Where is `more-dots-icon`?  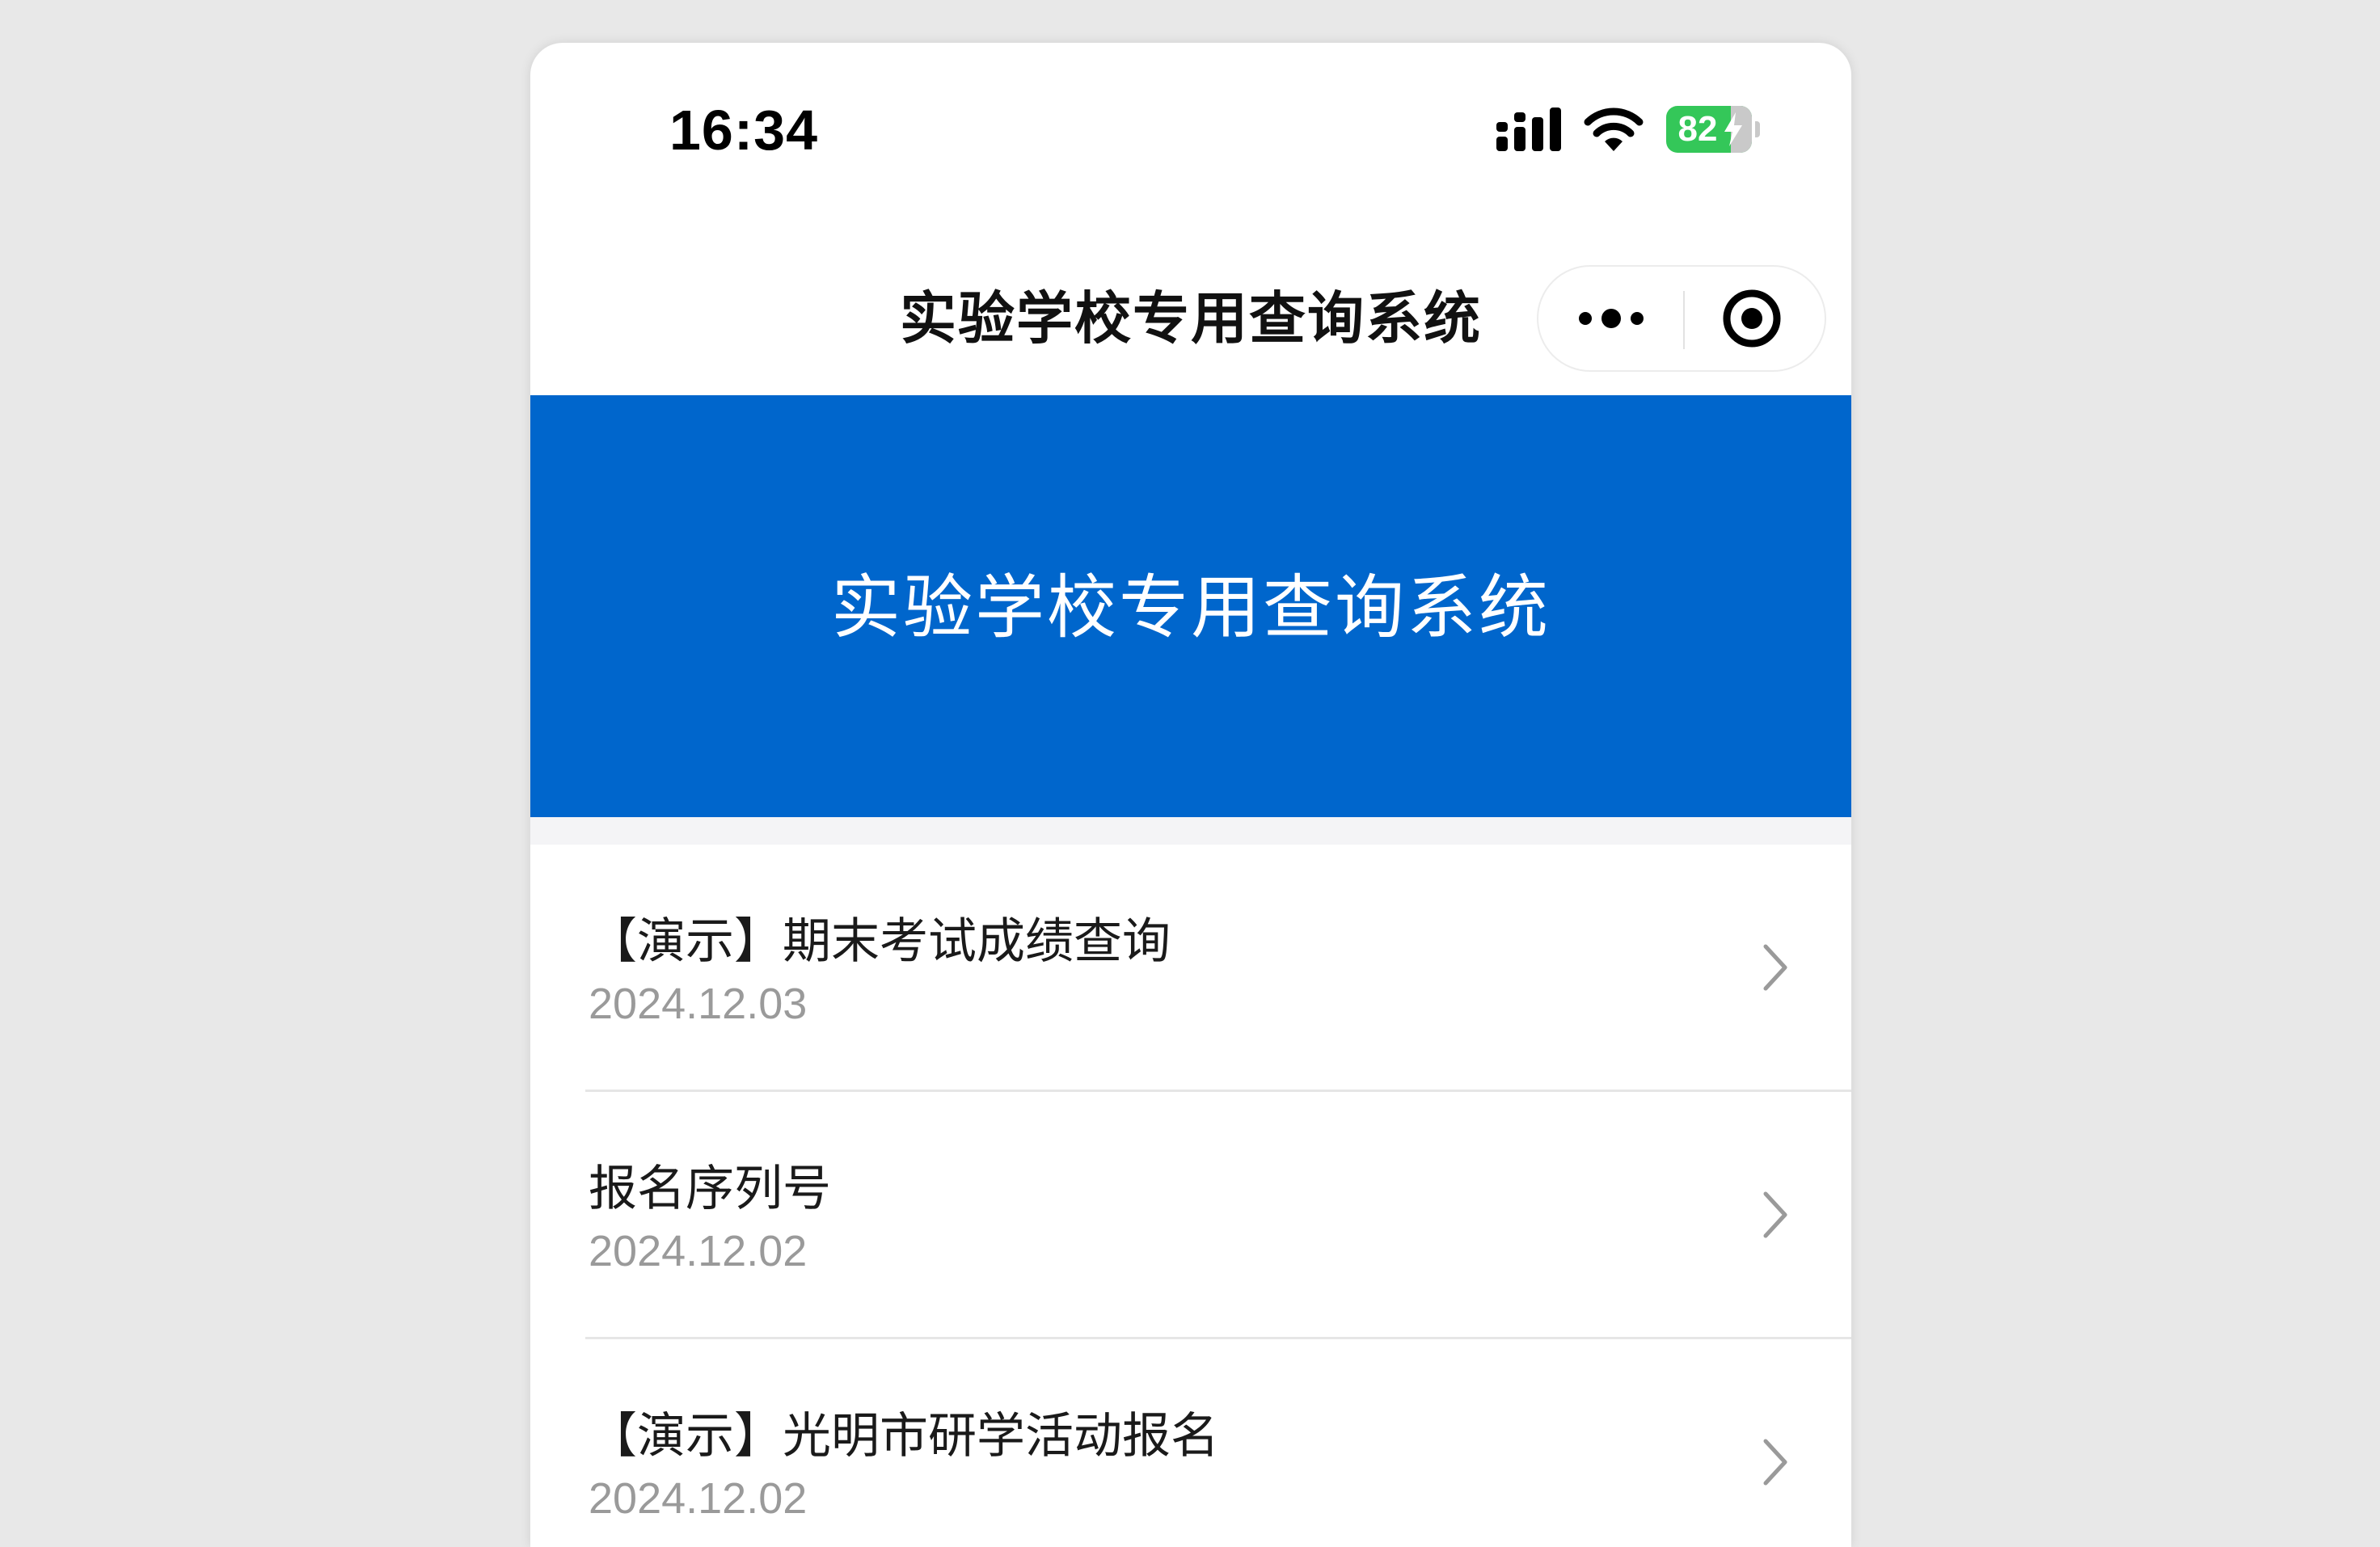
more-dots-icon is located at coordinates (1612, 318).